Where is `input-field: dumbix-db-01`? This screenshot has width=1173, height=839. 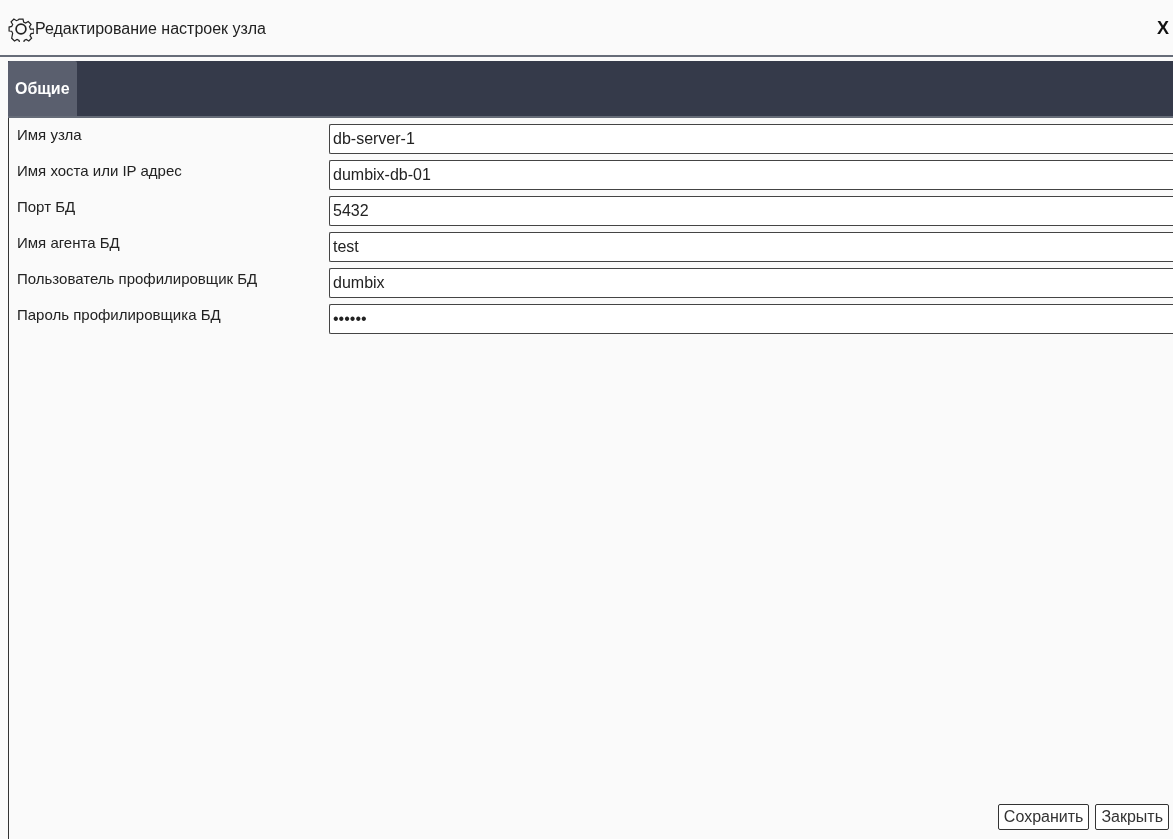
input-field: dumbix-db-01 is located at coordinates (751, 175).